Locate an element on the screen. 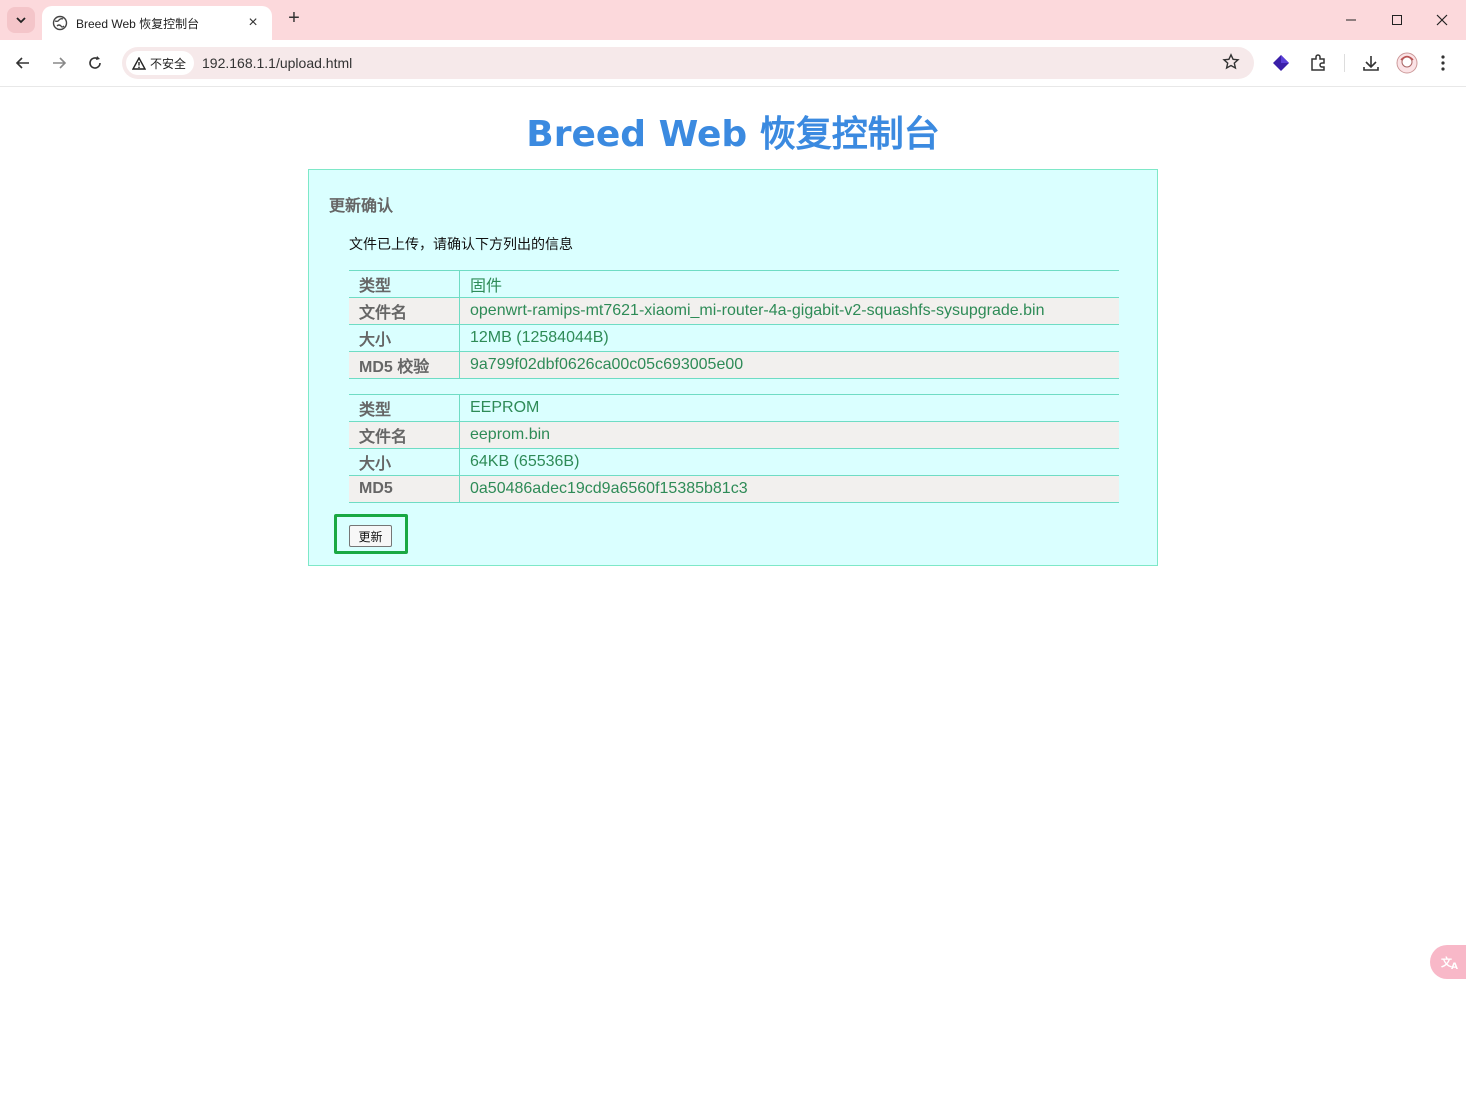 This screenshot has width=1466, height=1111. new-tab-button: + is located at coordinates (294, 18).